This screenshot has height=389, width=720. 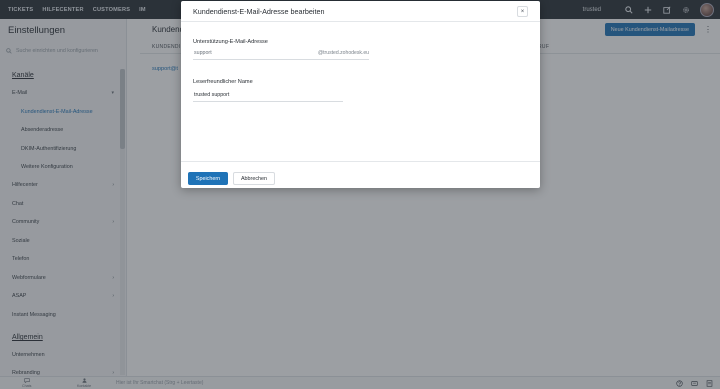 What do you see at coordinates (203, 53) in the screenshot?
I see `support-email-value: support` at bounding box center [203, 53].